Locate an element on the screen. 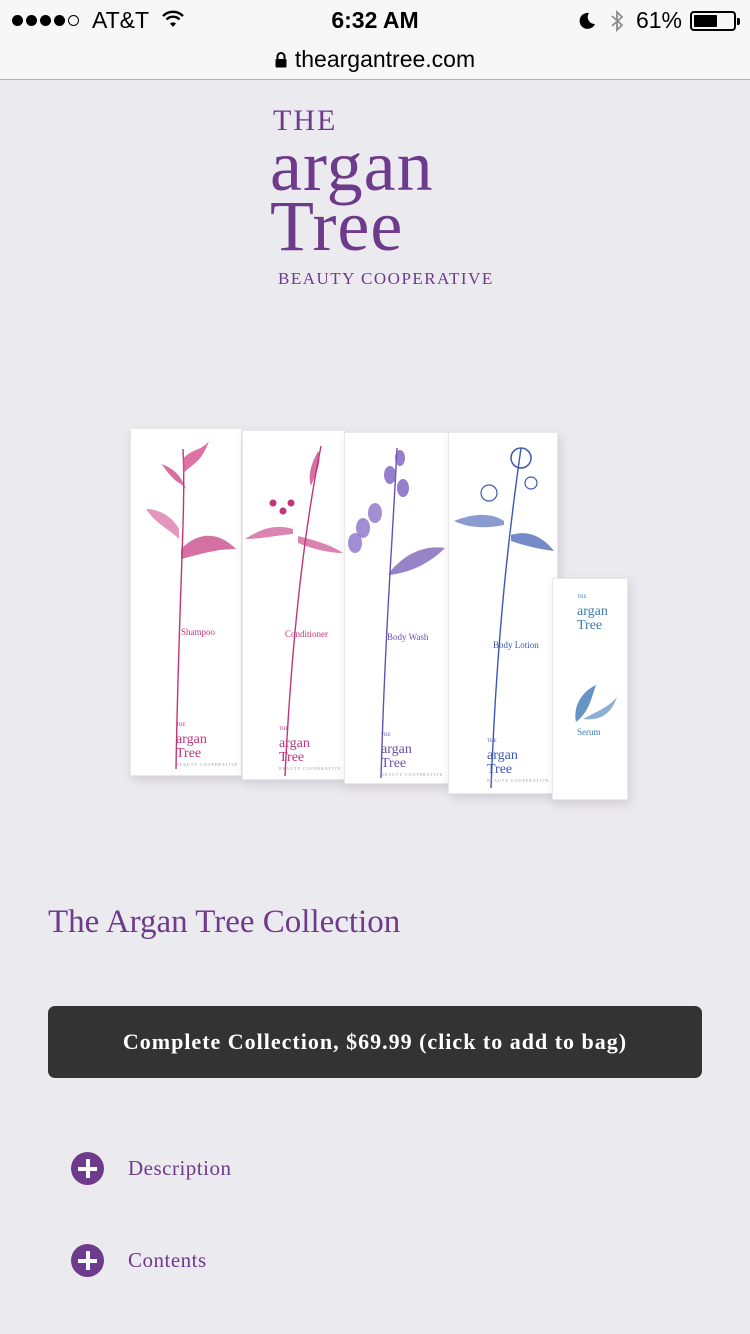 The image size is (750, 1334). accordion-description: Description is located at coordinates (151, 1168).